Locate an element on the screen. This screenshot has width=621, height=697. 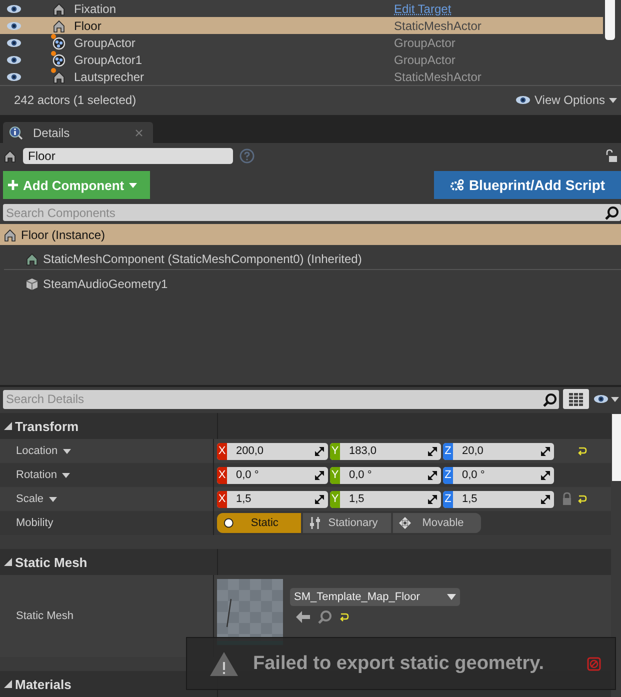
asset-dropdown: SM_Template_Map_Floor is located at coordinates (375, 597).